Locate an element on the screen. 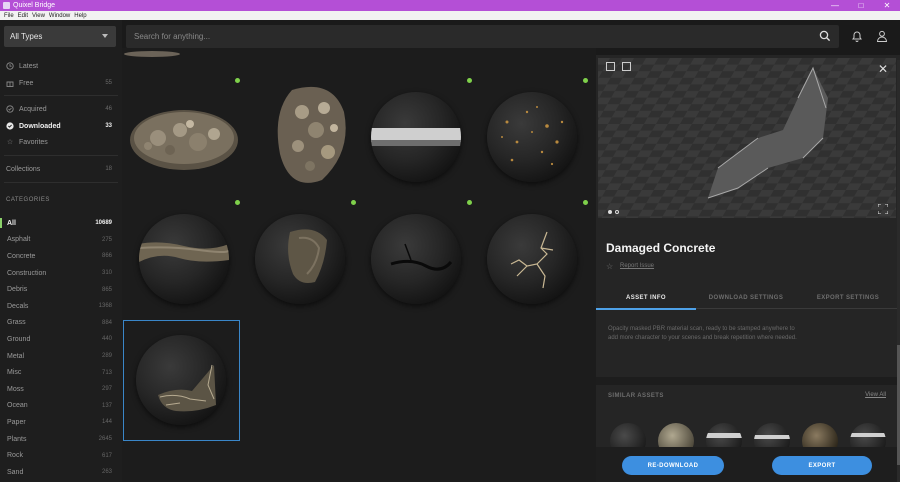  nav-label: Acquired is located at coordinates (33, 109).